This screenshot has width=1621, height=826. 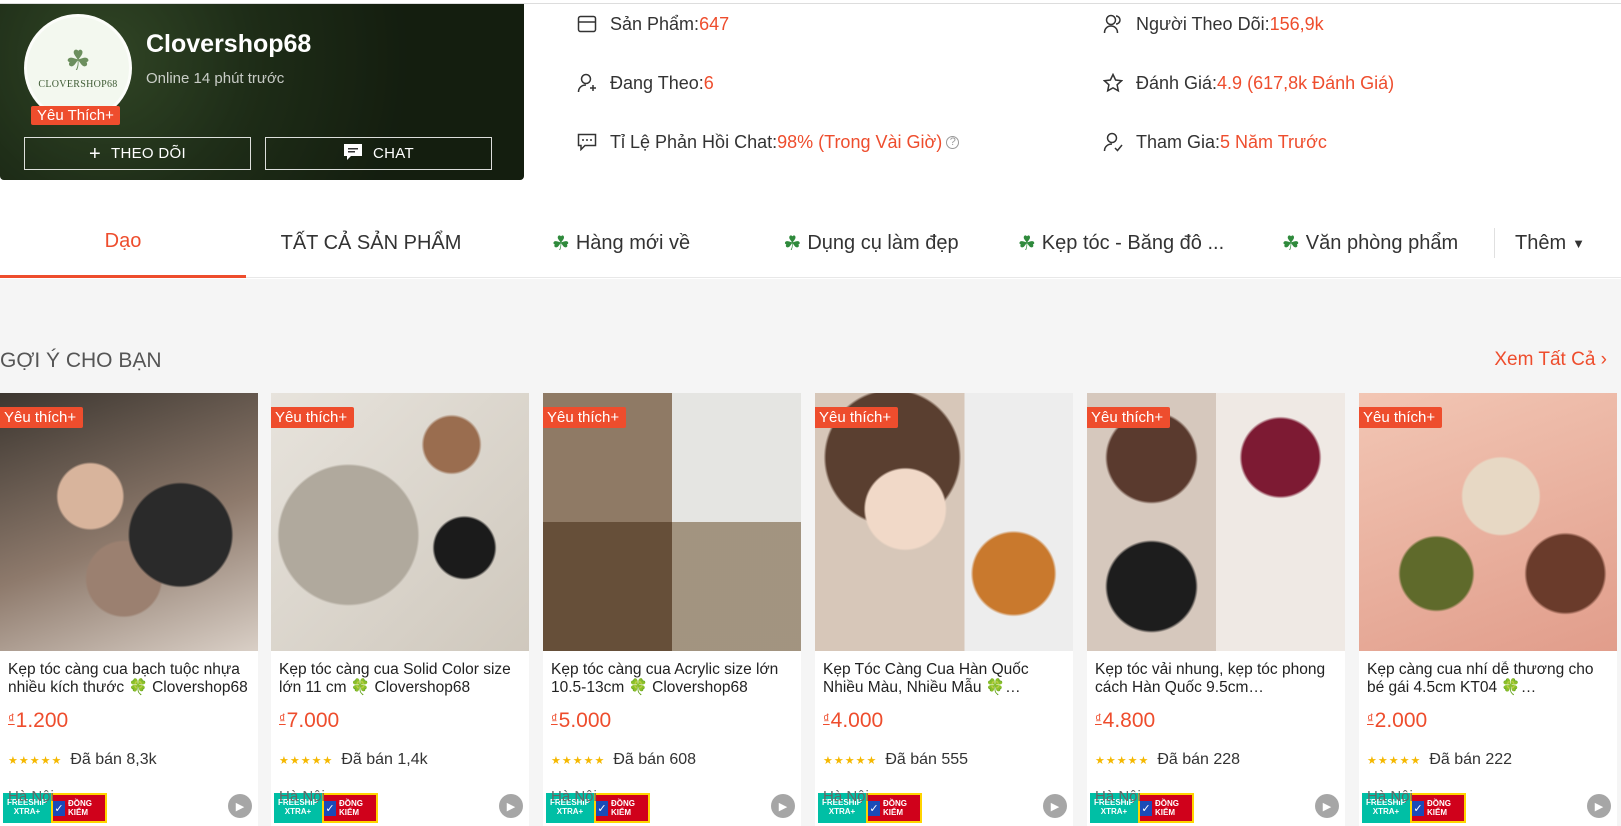 What do you see at coordinates (953, 142) in the screenshot?
I see `help-icon: ?` at bounding box center [953, 142].